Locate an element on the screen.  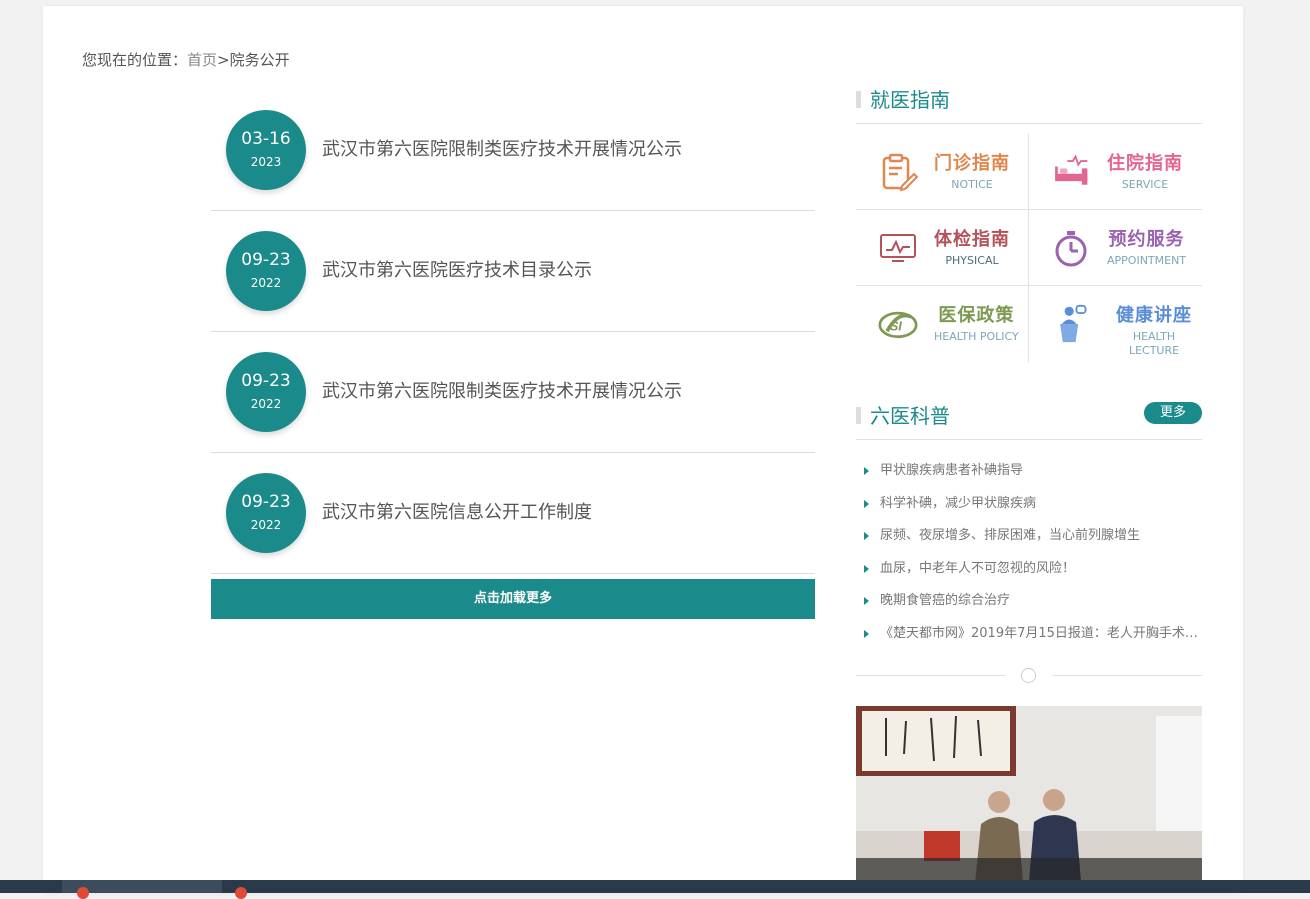
taskbar is located at coordinates (655, 889).